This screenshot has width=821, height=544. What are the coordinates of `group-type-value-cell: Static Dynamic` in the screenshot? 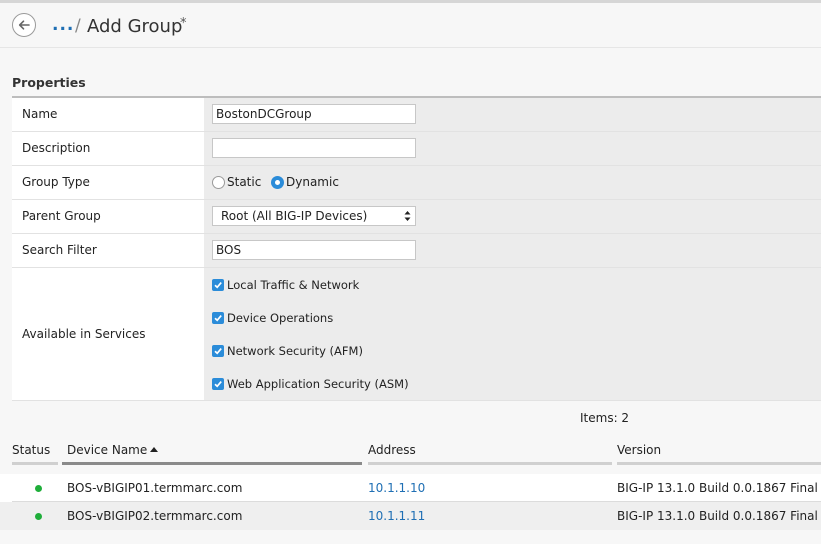 It's located at (512, 182).